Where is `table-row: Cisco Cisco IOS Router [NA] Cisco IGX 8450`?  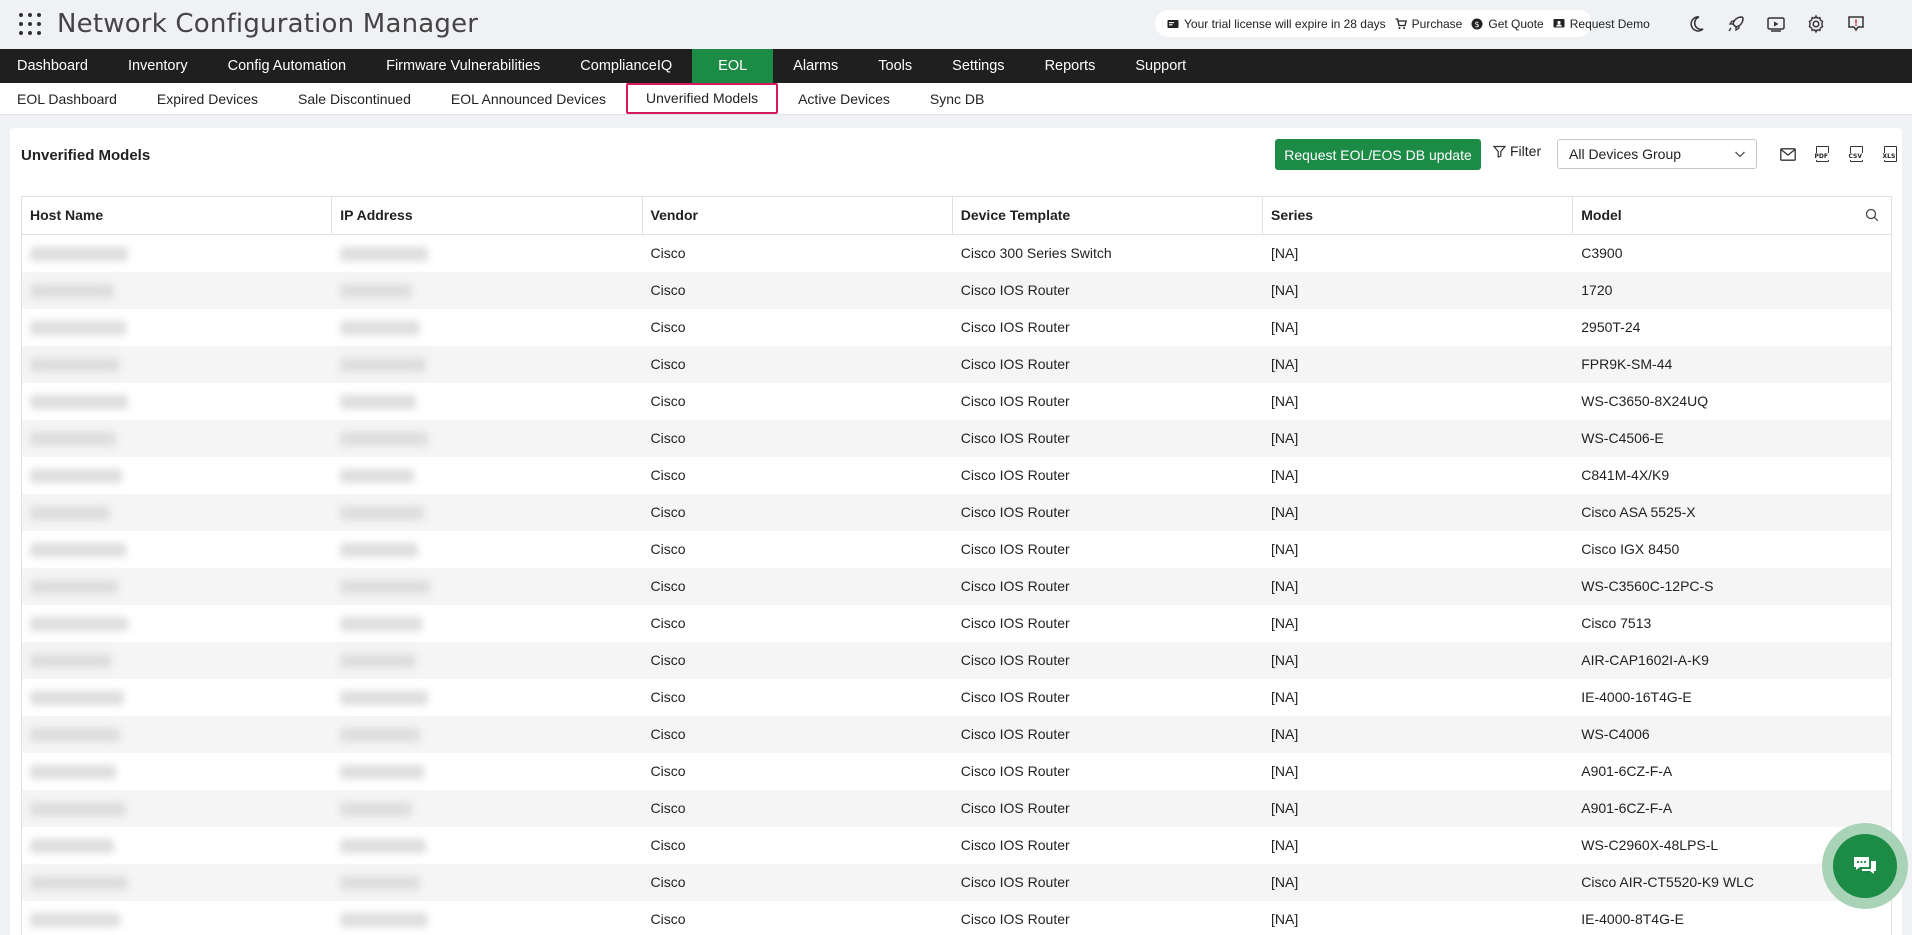
table-row: Cisco Cisco IOS Router [NA] Cisco IGX 8450 is located at coordinates (956, 549).